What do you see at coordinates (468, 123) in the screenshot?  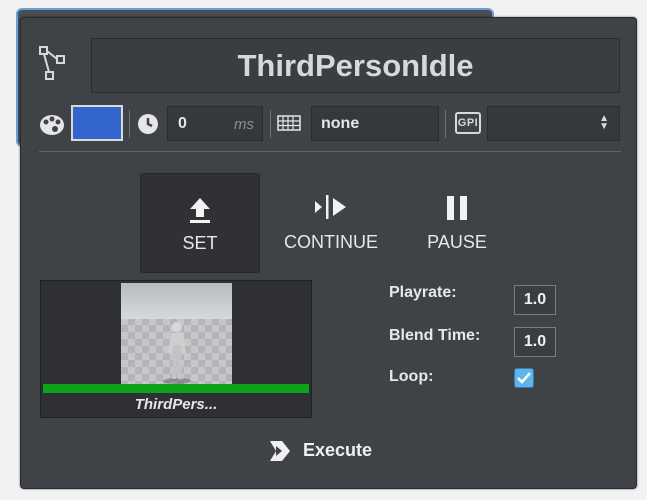 I see `gpi-icon: GPI` at bounding box center [468, 123].